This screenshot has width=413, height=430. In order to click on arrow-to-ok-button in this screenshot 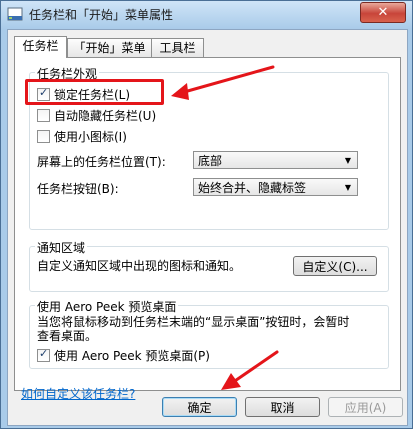, I will do `click(253, 368)`.